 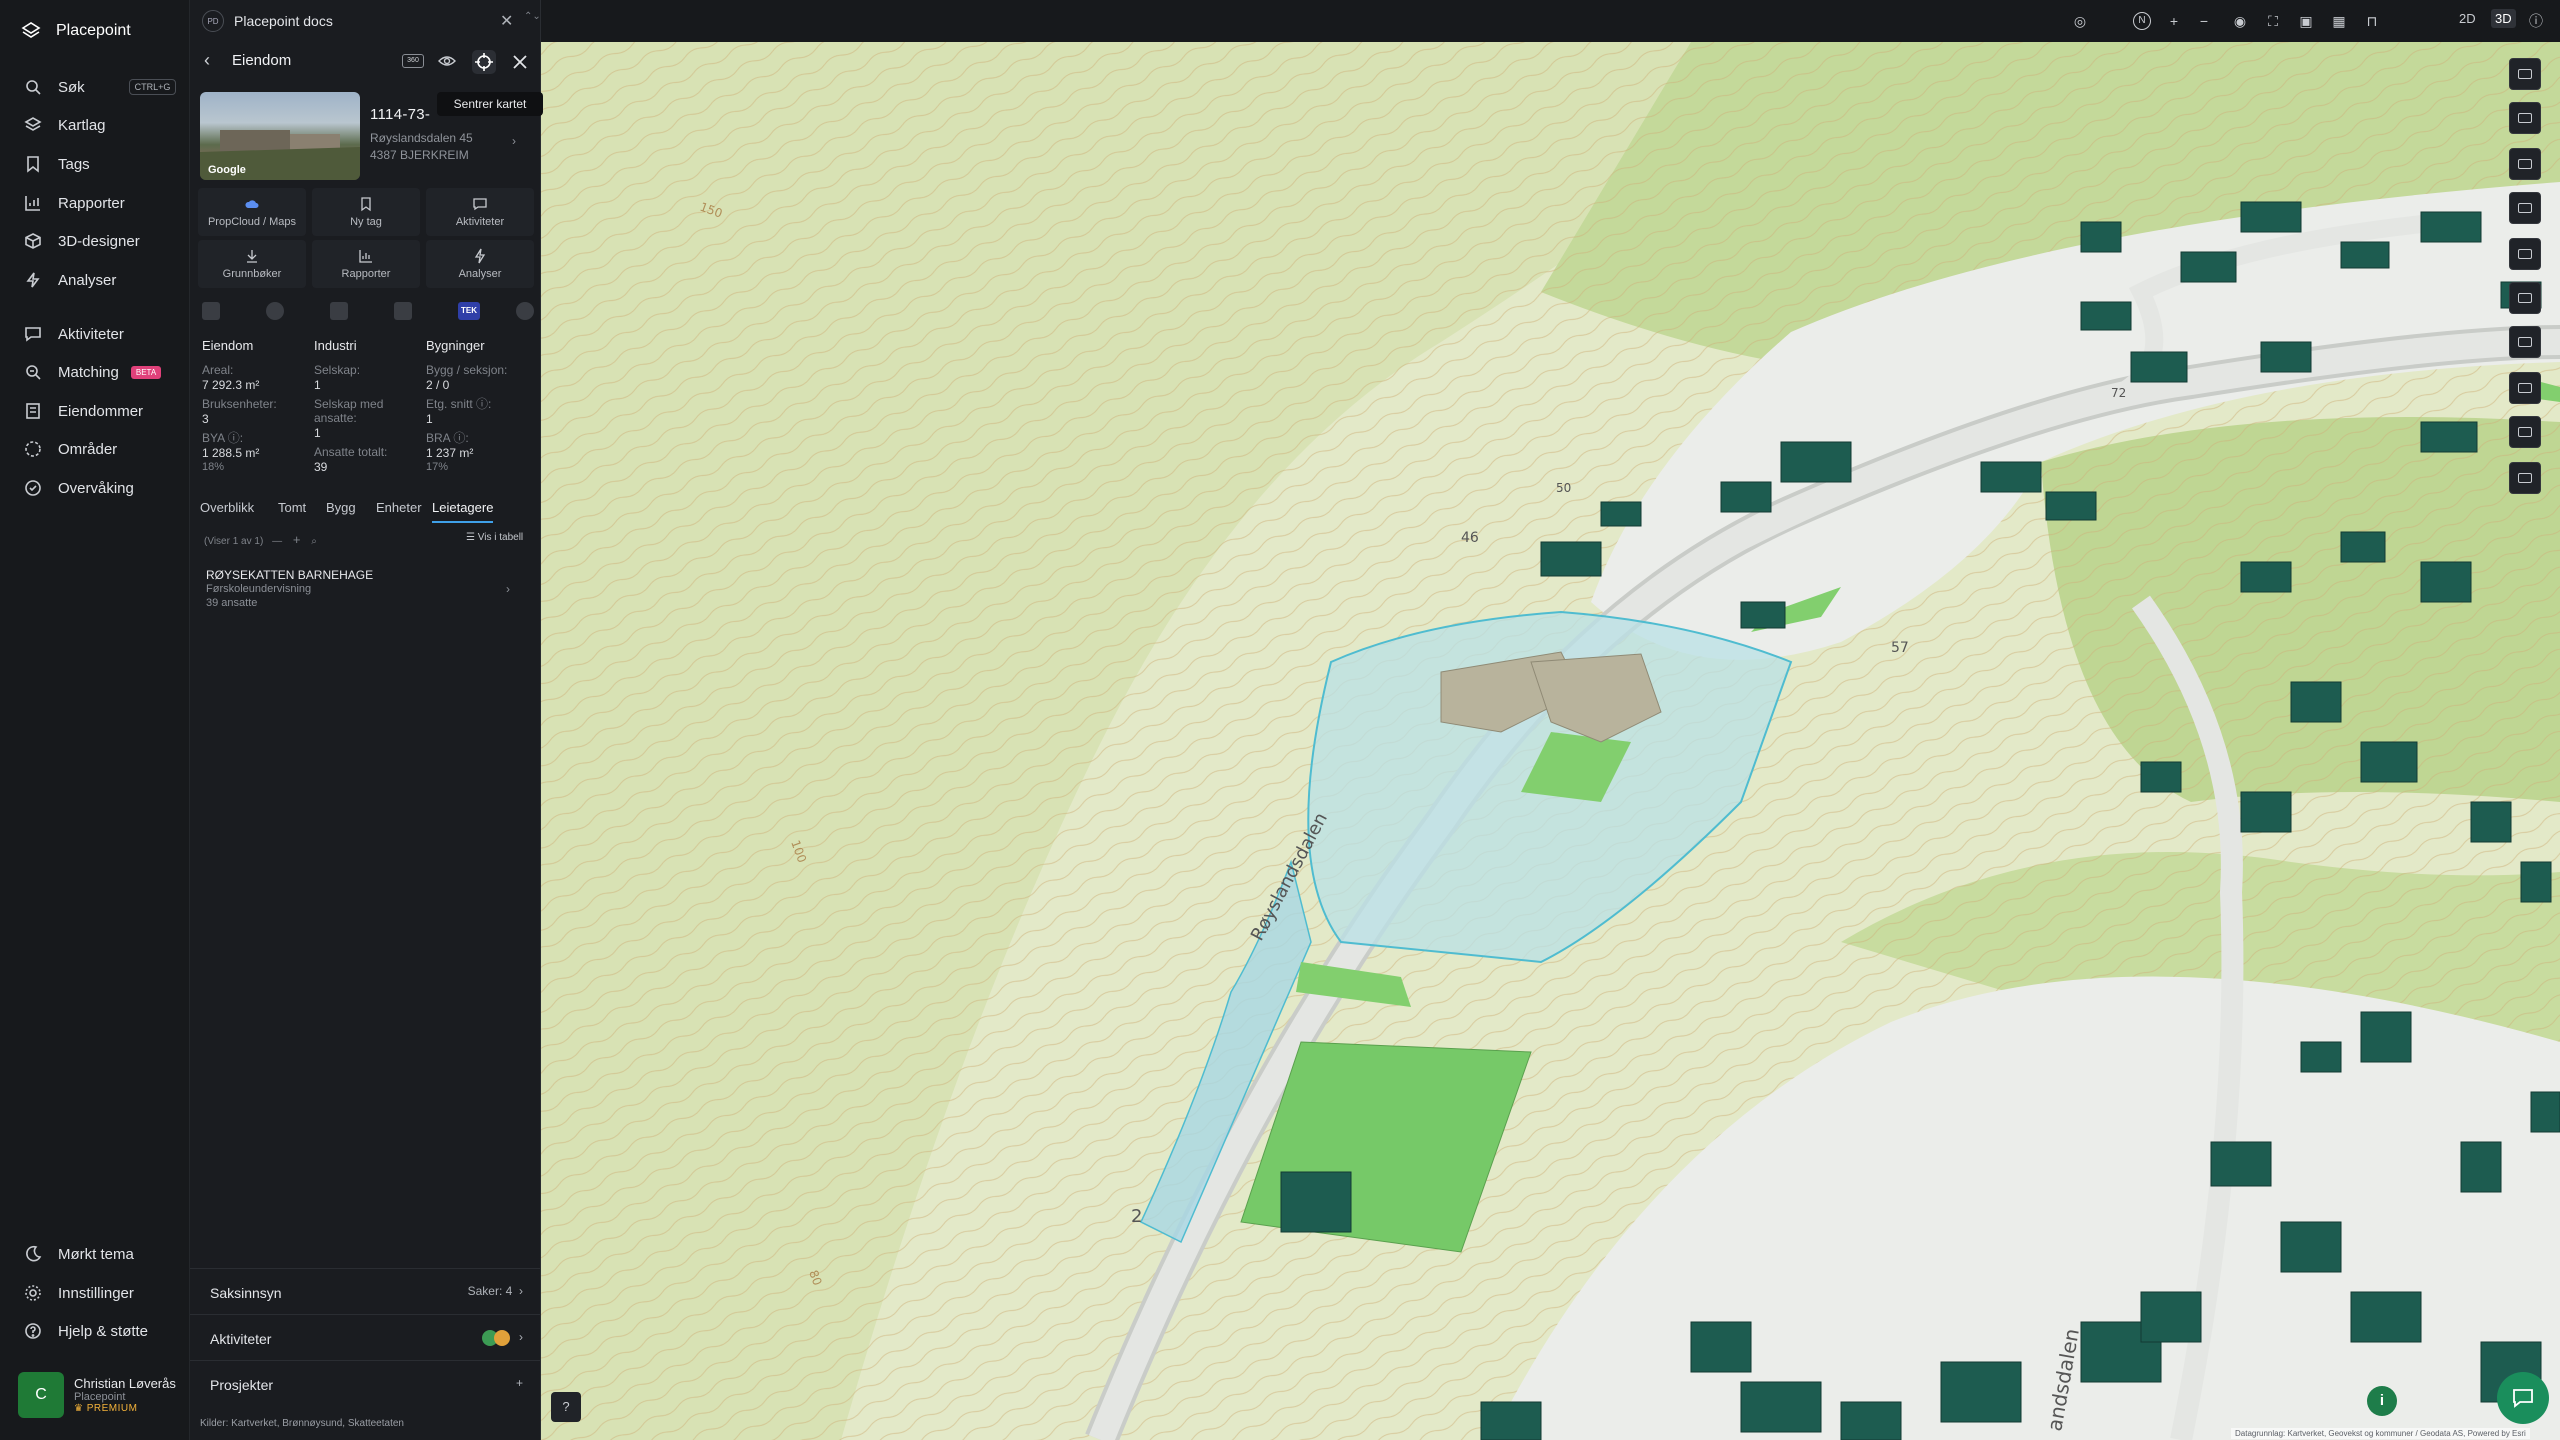 I want to click on nav-settings: Innstillinger, so click(x=79, y=1293).